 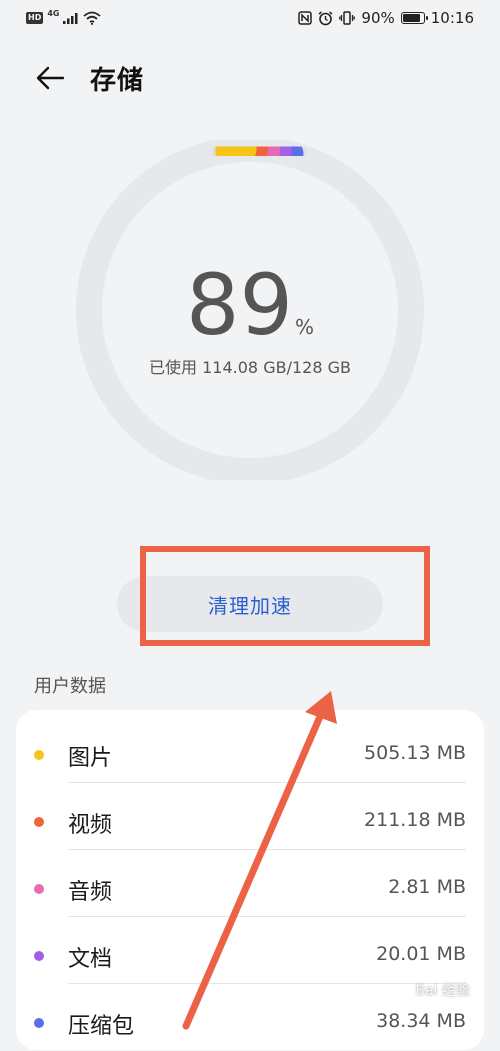 What do you see at coordinates (427, 887) in the screenshot?
I see `category-size: 2.81 MB` at bounding box center [427, 887].